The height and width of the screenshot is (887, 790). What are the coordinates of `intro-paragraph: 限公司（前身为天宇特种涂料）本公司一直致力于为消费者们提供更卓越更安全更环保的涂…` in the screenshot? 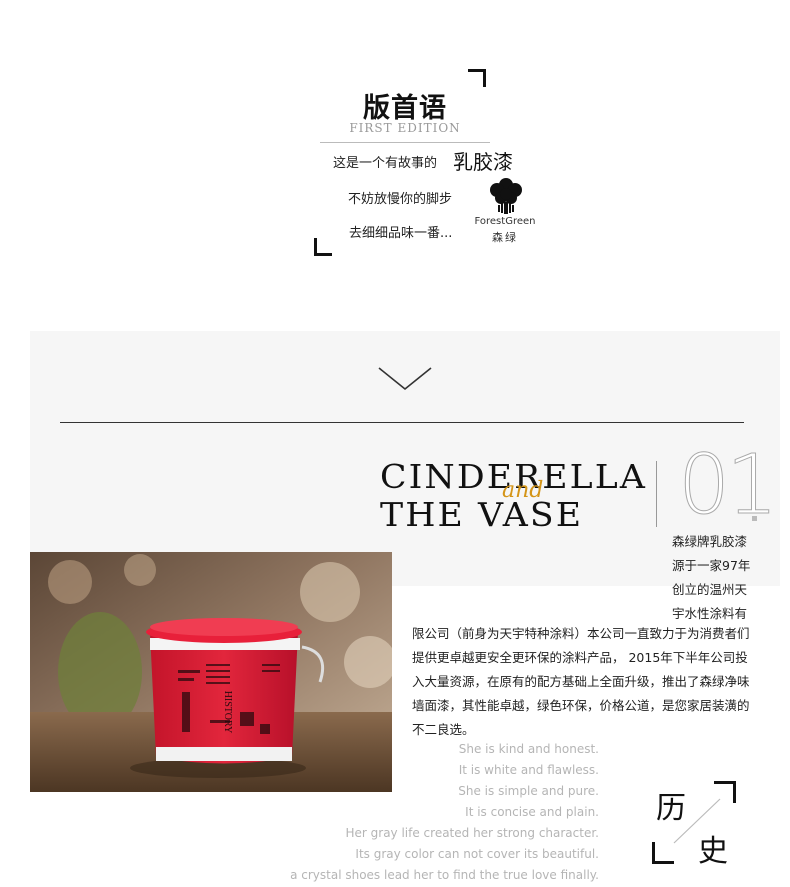 It's located at (581, 681).